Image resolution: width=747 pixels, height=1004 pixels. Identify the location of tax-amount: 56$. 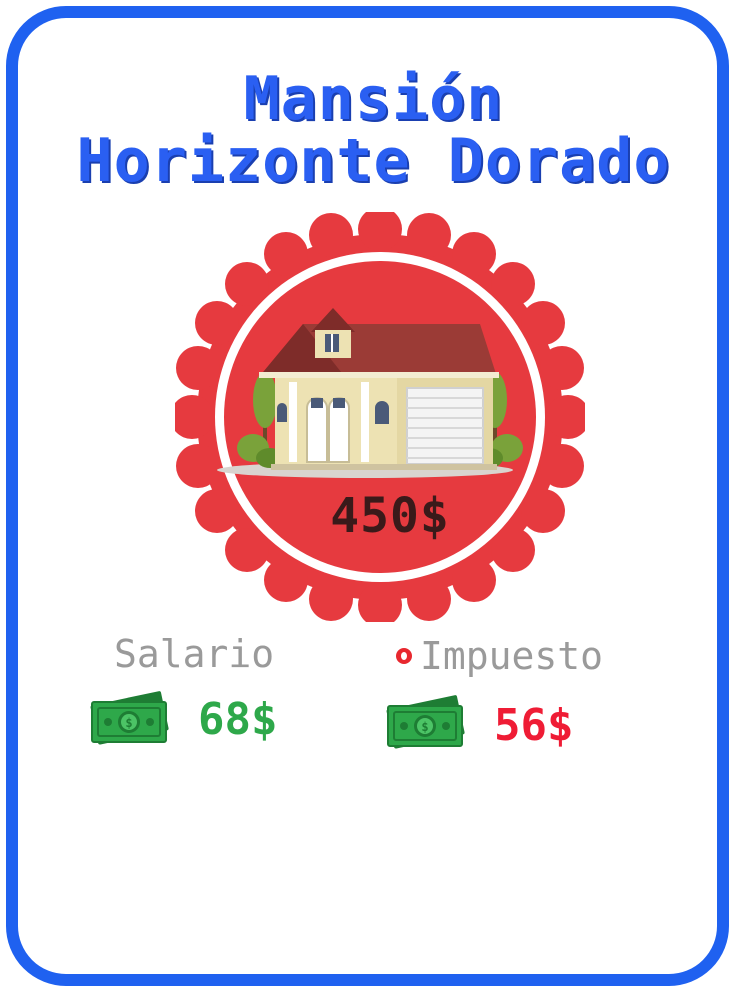
(534, 725).